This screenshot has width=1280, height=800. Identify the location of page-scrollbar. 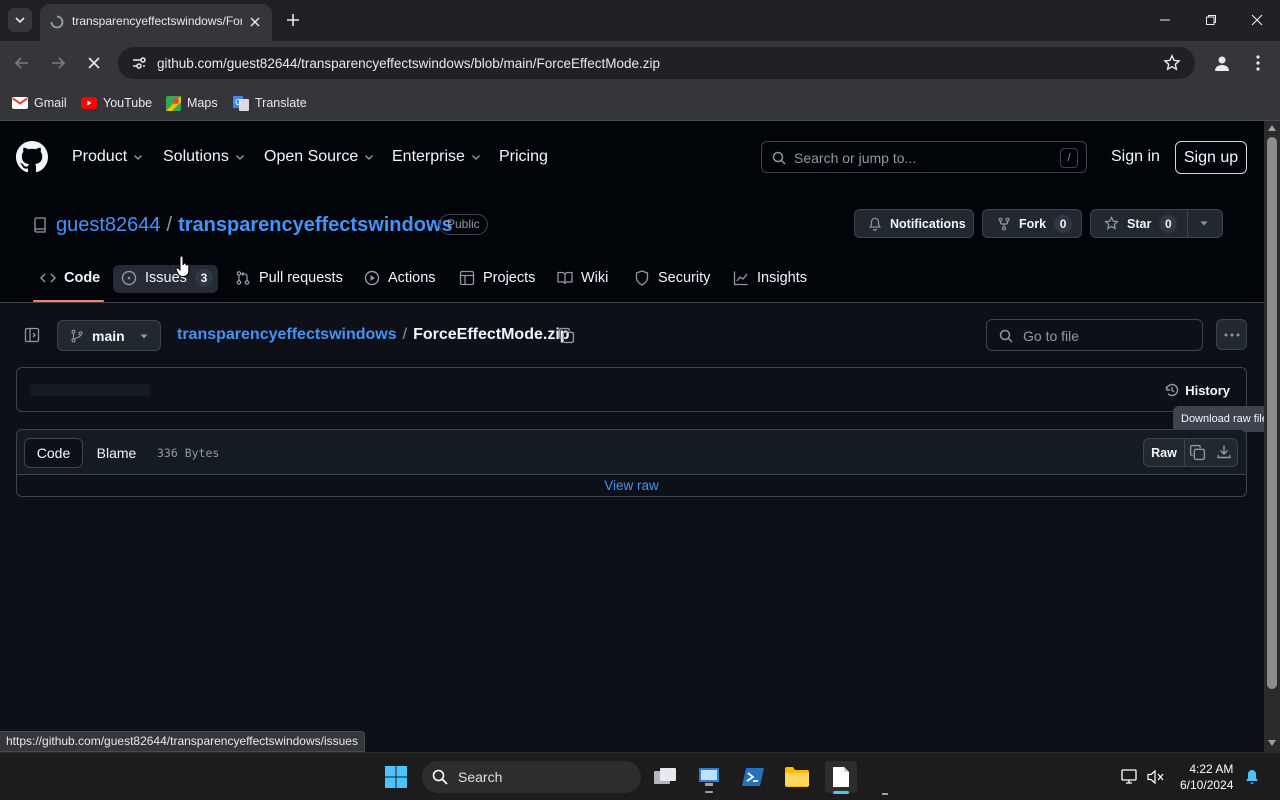
(1272, 436).